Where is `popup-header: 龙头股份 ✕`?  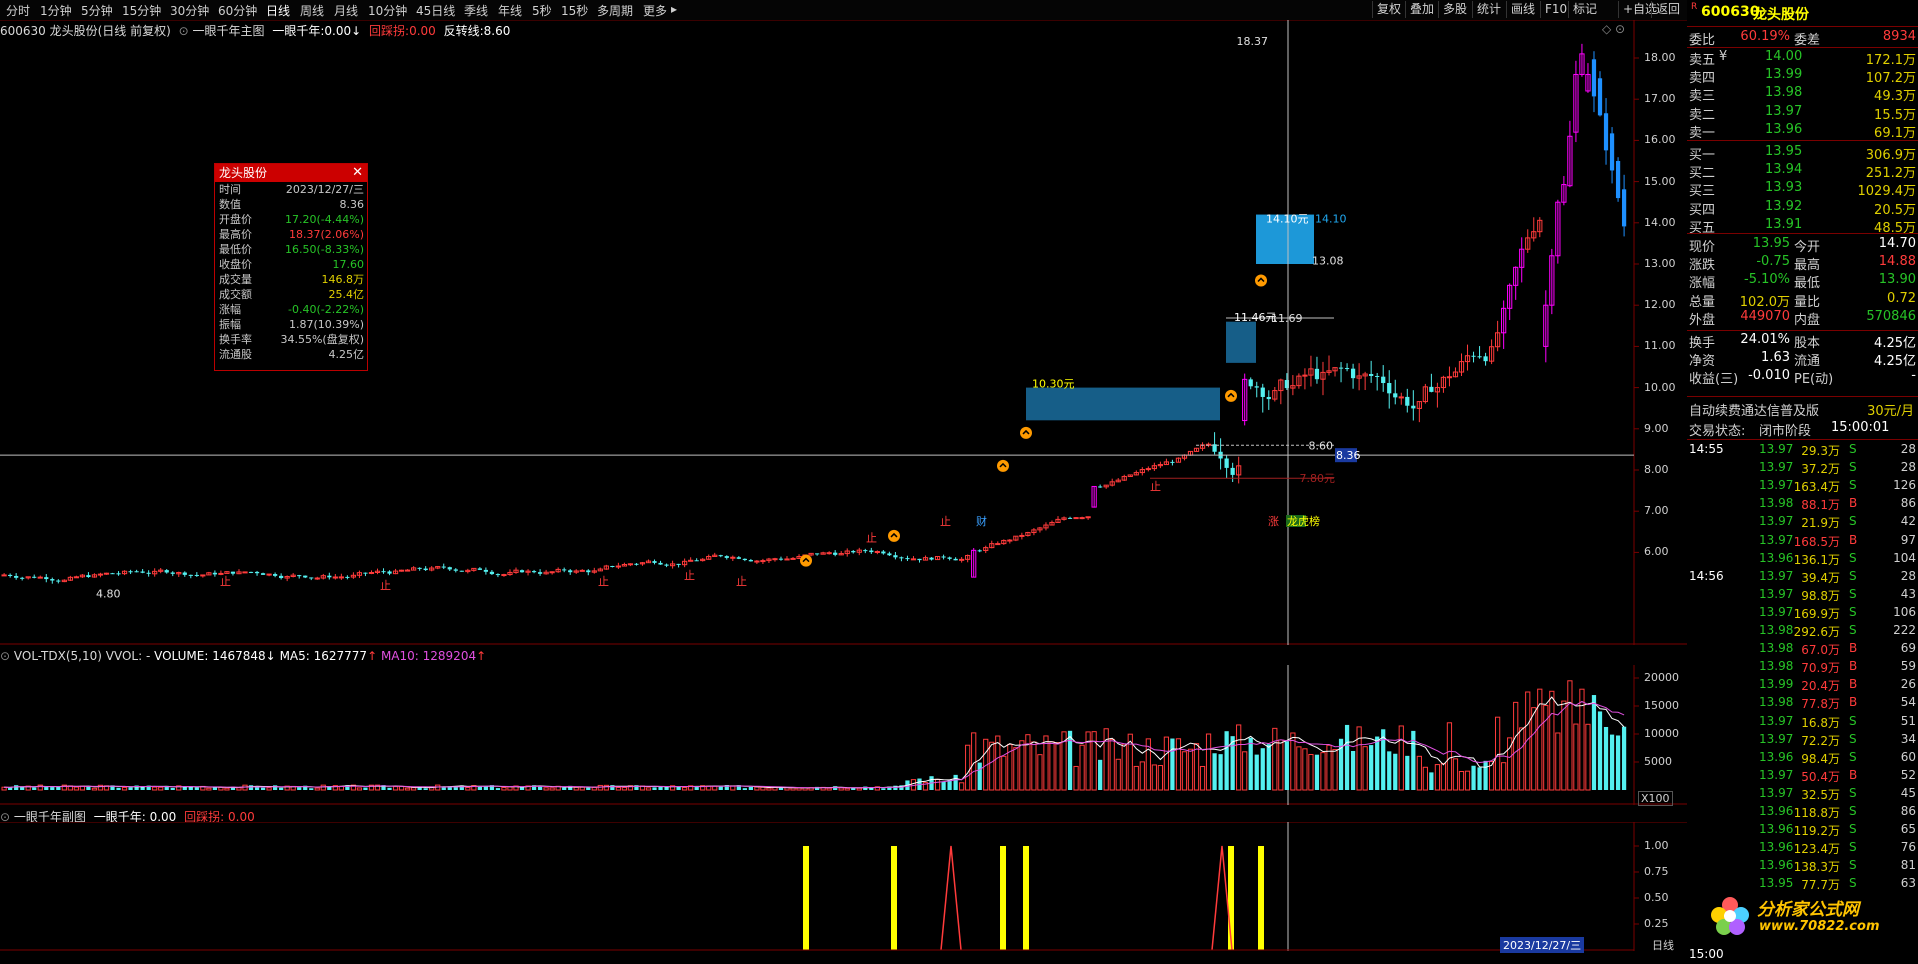
popup-header: 龙头股份 ✕ is located at coordinates (291, 173).